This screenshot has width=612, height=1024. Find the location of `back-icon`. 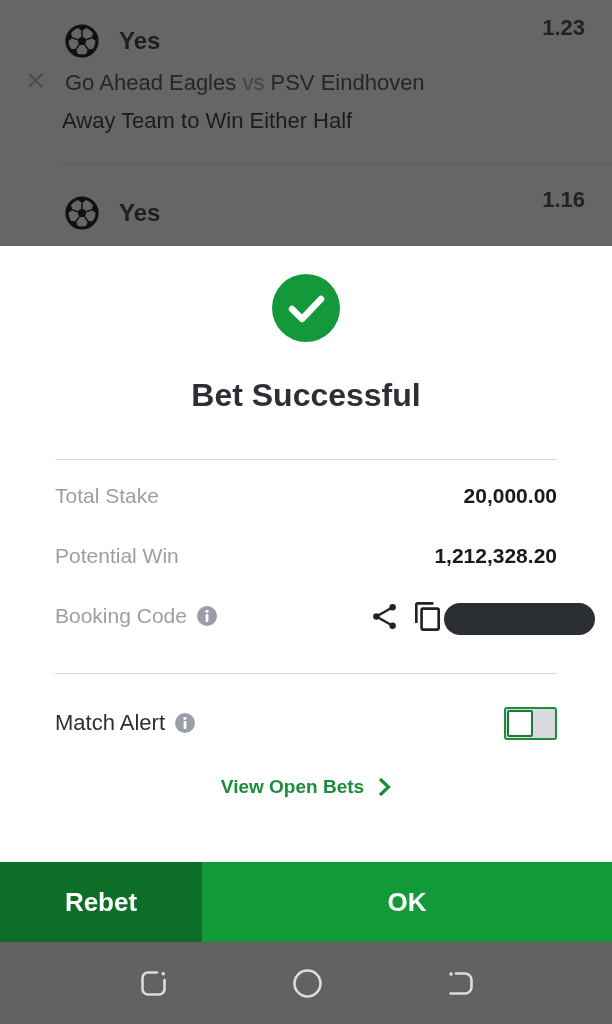

back-icon is located at coordinates (461, 983).